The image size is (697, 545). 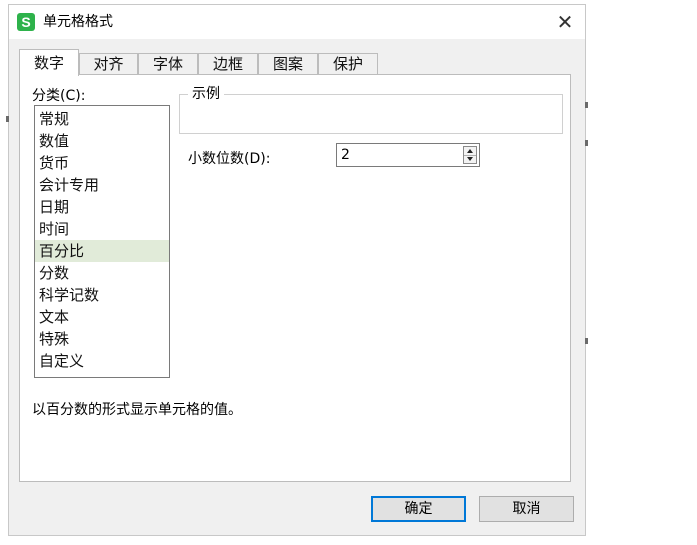 What do you see at coordinates (102, 339) in the screenshot?
I see `category-item-special: 特殊` at bounding box center [102, 339].